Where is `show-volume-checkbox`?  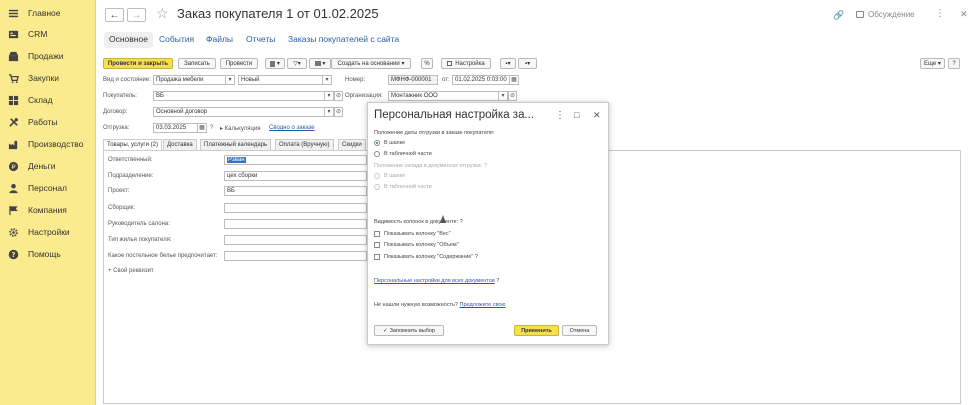
show-volume-checkbox is located at coordinates (377, 245).